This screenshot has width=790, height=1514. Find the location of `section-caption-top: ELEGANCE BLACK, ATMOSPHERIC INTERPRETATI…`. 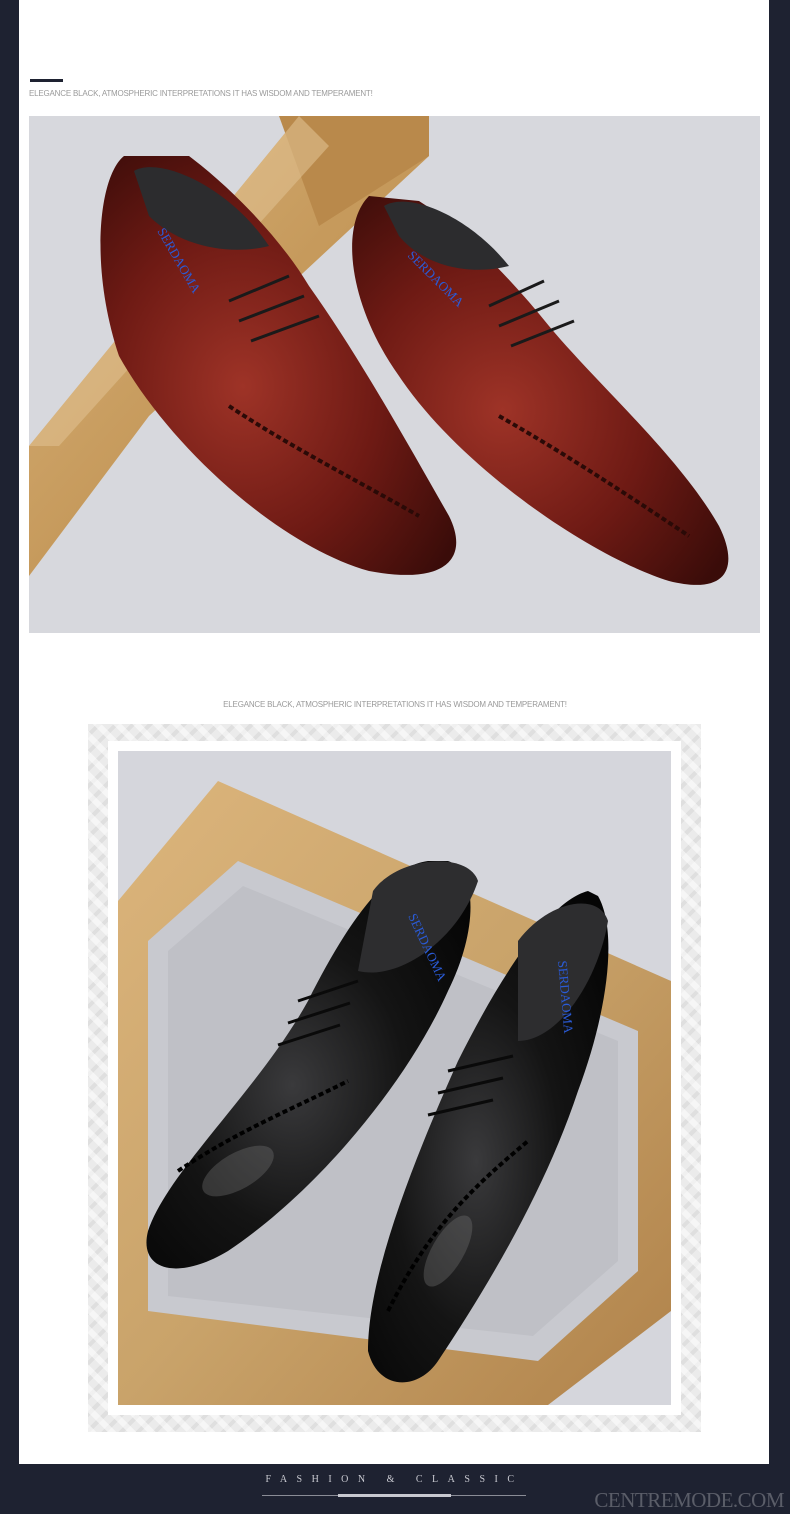

section-caption-top: ELEGANCE BLACK, ATMOSPHERIC INTERPRETATI… is located at coordinates (201, 93).